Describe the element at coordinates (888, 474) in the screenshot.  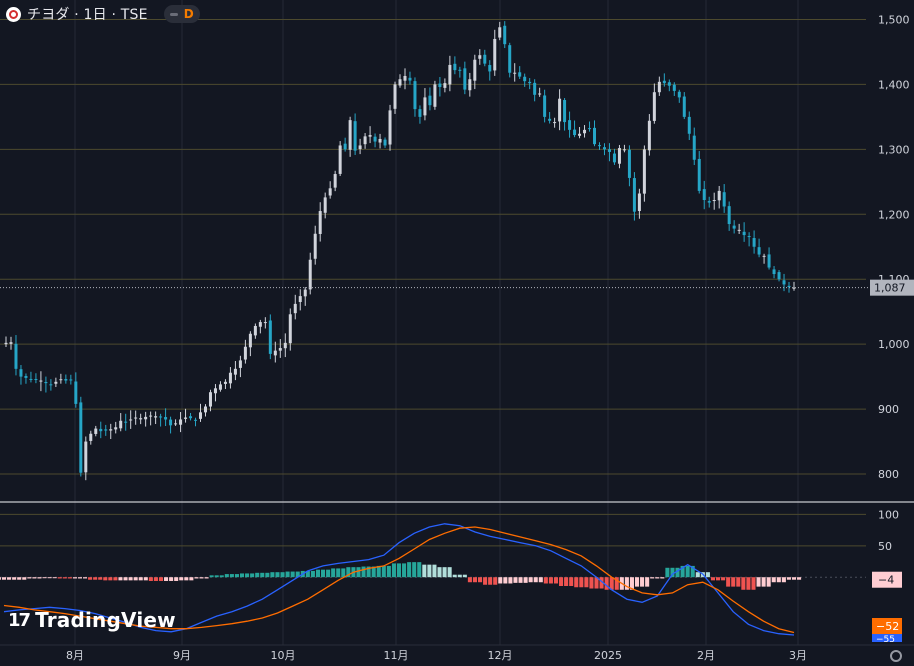
I see `price-tick-label: 800` at that location.